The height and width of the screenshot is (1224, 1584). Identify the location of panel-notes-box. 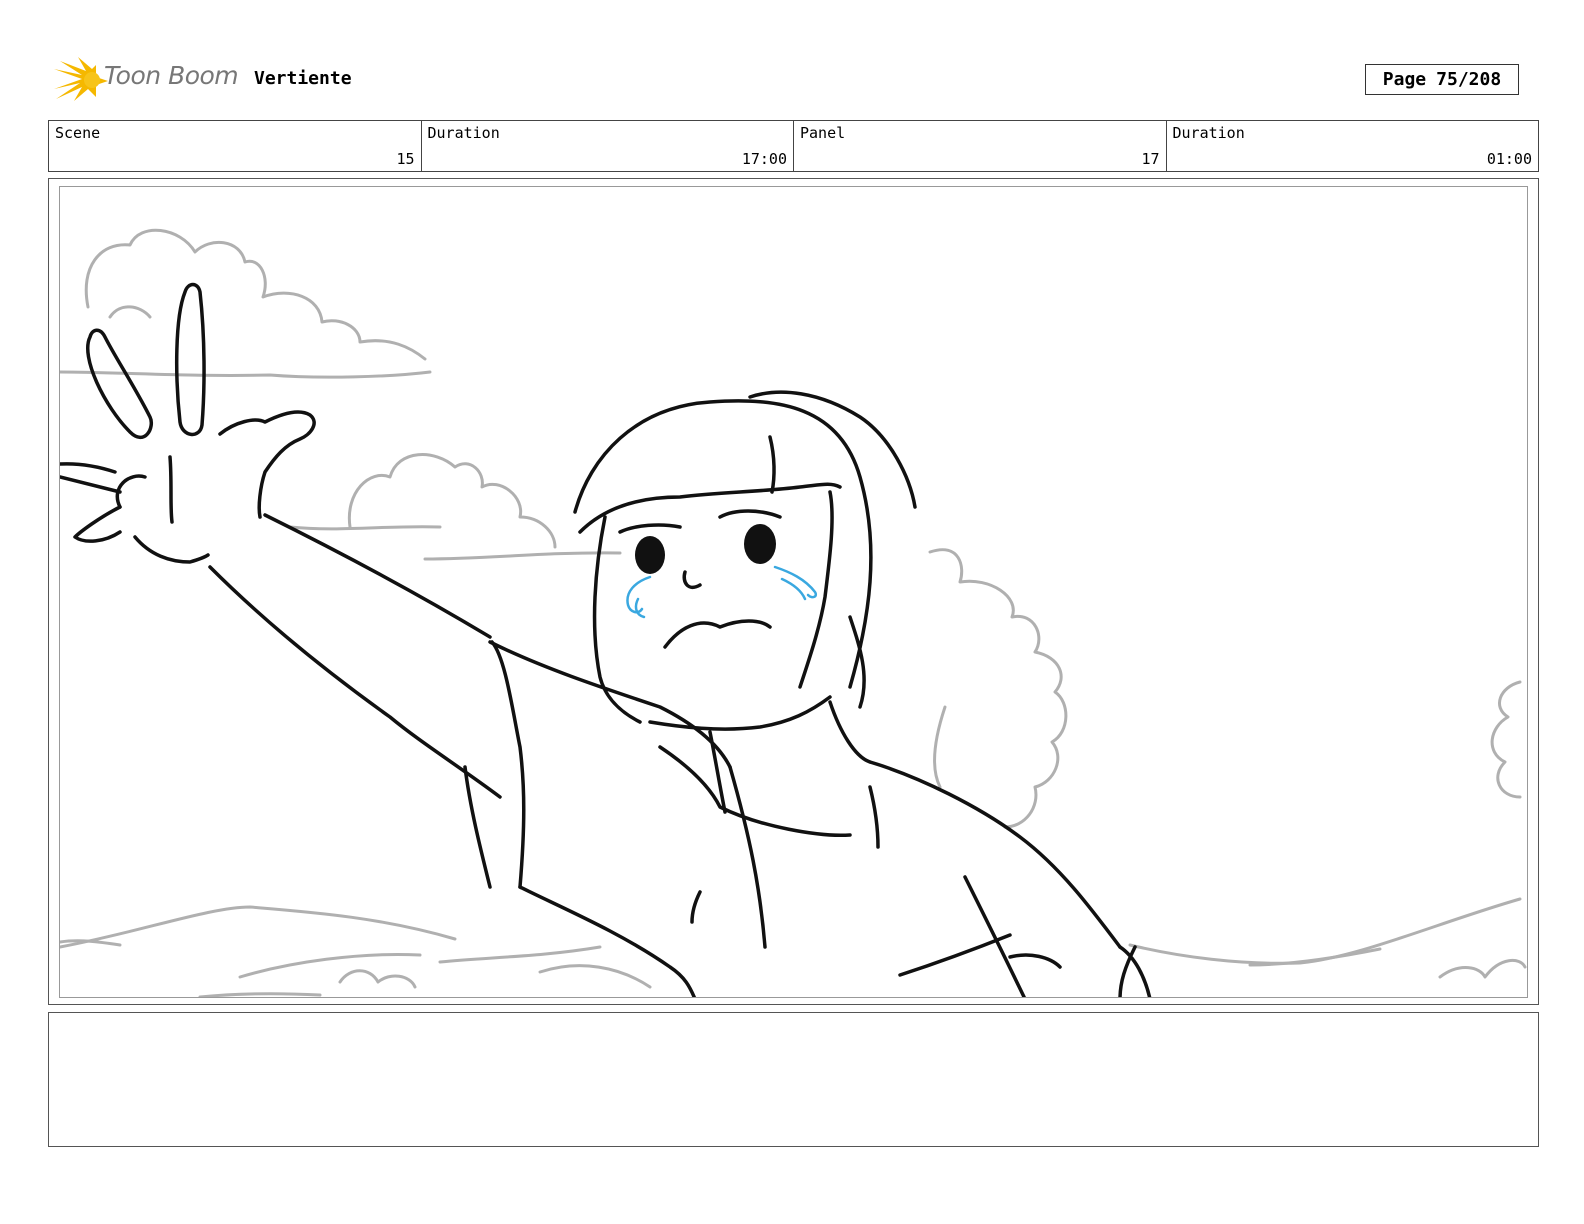
(793, 1079).